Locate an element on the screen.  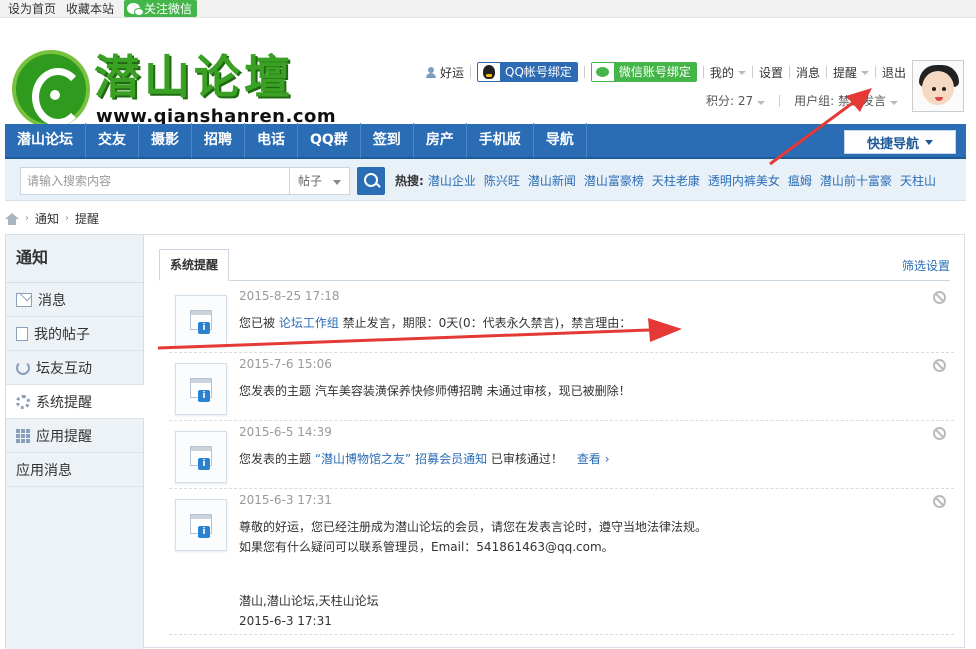
sidebar-item-app-remind: 应用提醒 is located at coordinates (74, 436).